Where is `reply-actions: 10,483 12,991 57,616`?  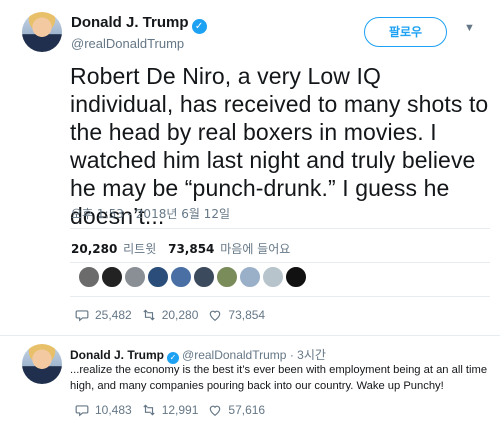 reply-actions: 10,483 12,991 57,616 is located at coordinates (175, 410).